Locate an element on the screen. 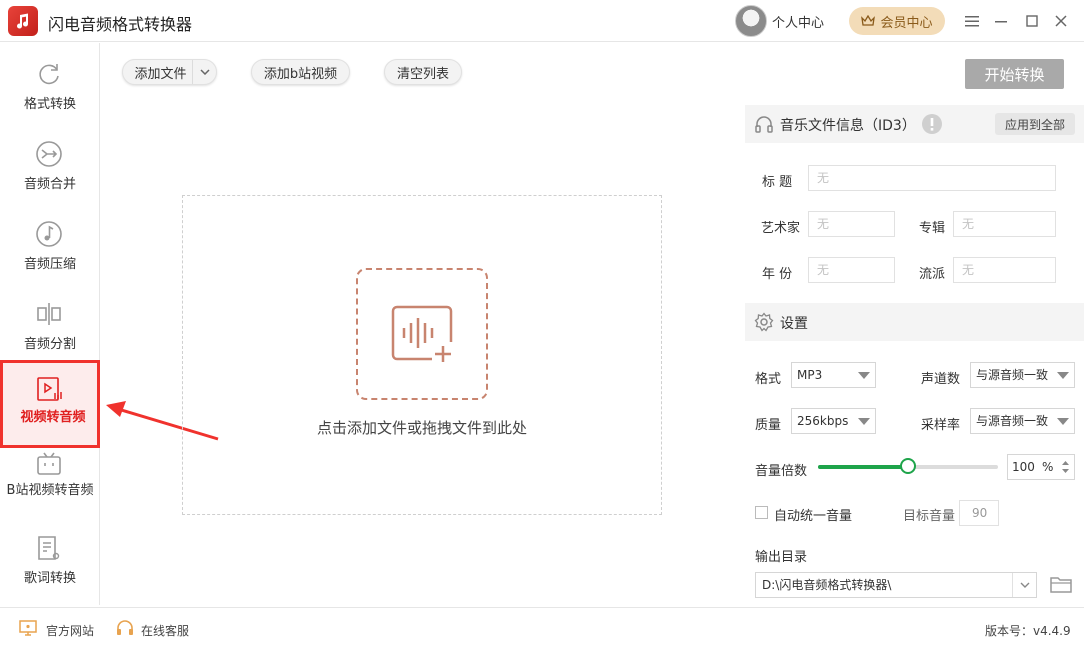 This screenshot has width=1084, height=647. app-title: 闪电音频格式转换器 is located at coordinates (120, 24).